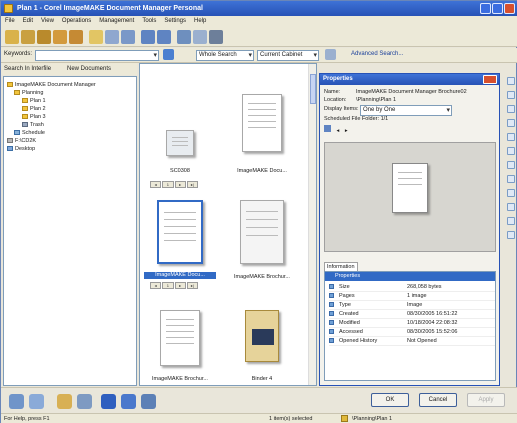  I want to click on menu-help: Help, so click(200, 21).